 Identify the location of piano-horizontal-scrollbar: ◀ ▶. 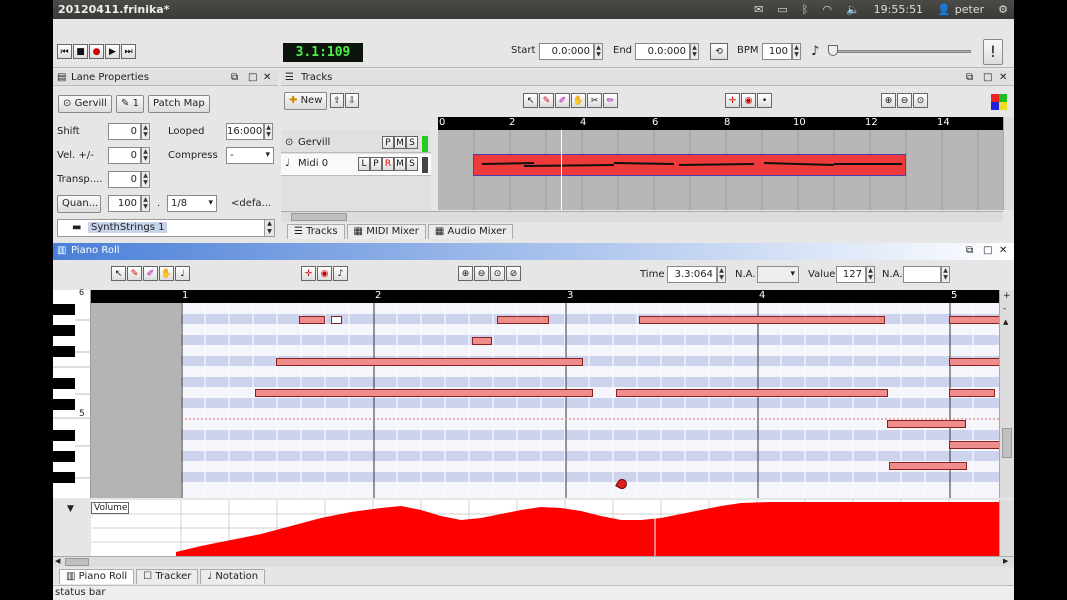
(533, 561).